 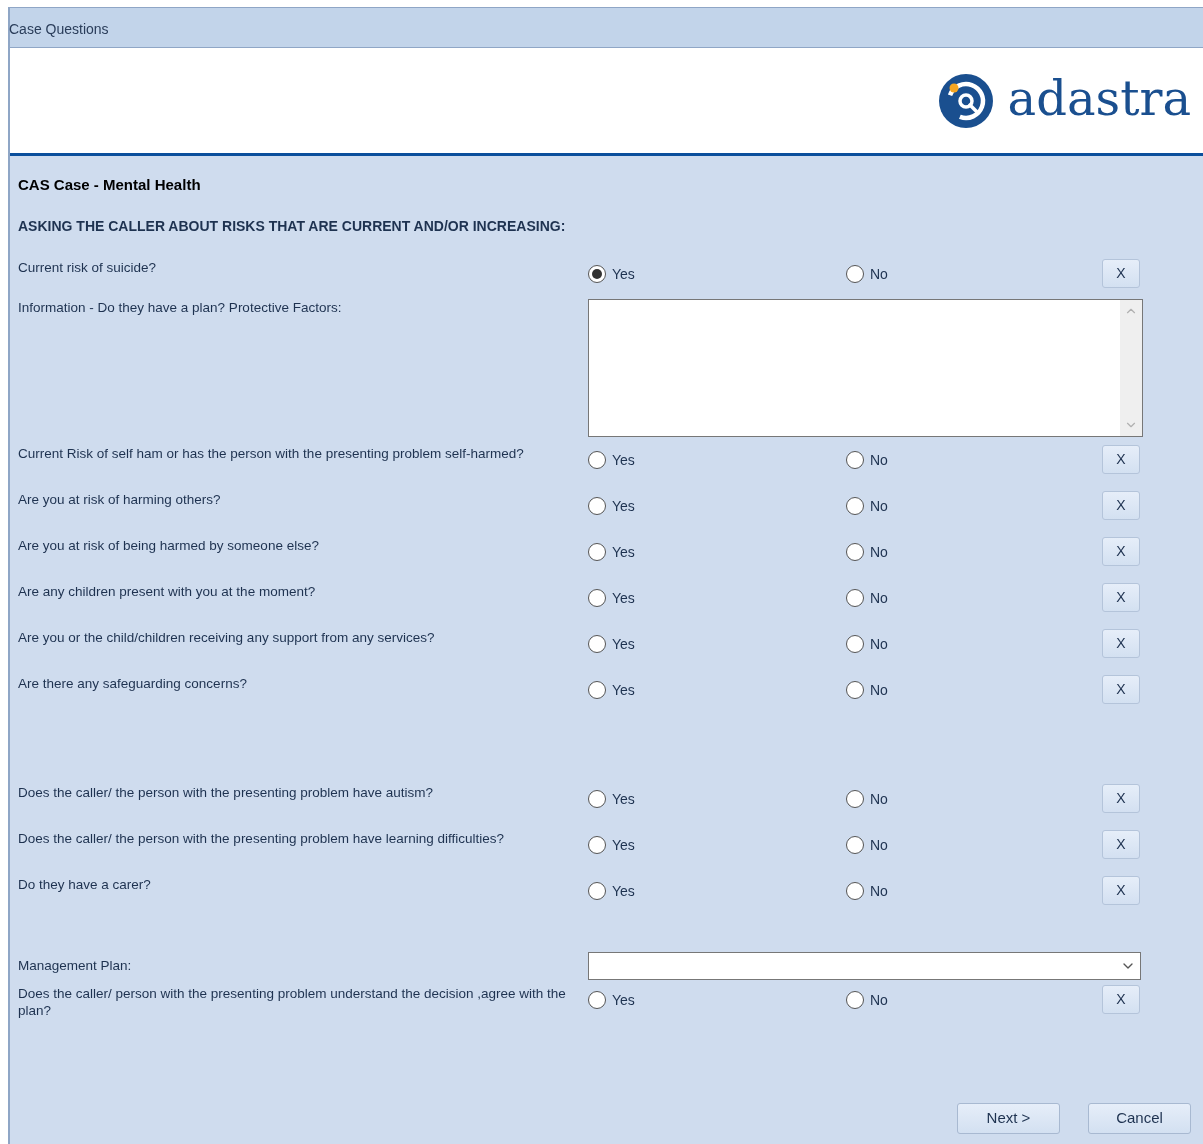 I want to click on question-label: Management Plan:, so click(x=75, y=965).